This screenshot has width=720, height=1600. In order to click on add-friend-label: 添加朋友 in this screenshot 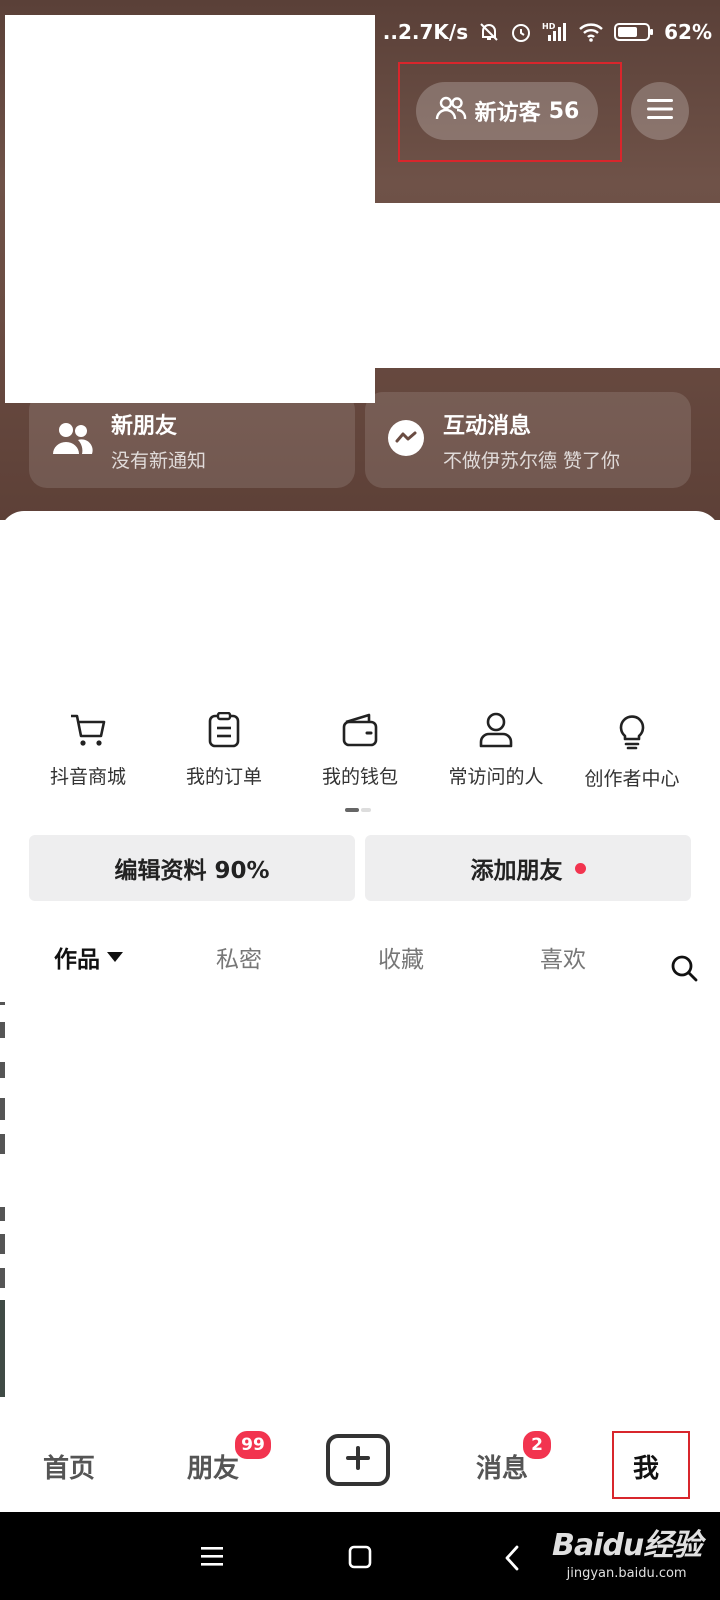, I will do `click(516, 871)`.